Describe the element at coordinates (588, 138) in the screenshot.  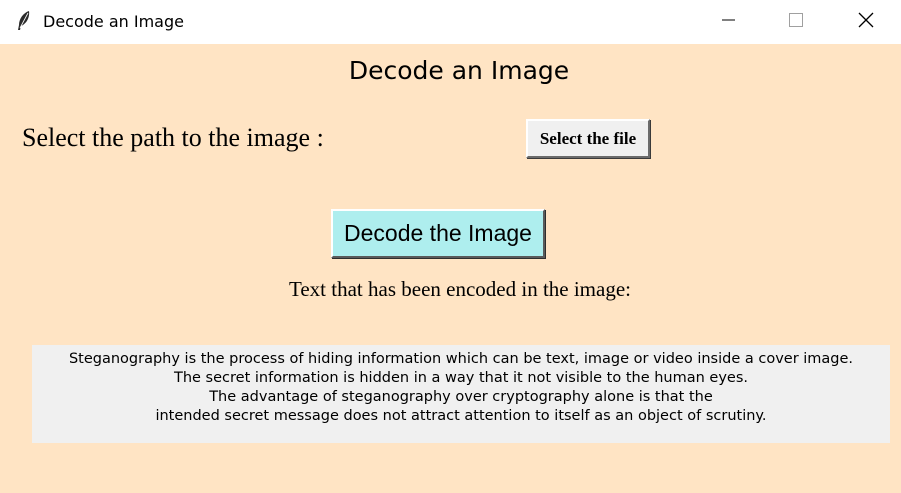
I see `select-file-button: Select the file` at that location.